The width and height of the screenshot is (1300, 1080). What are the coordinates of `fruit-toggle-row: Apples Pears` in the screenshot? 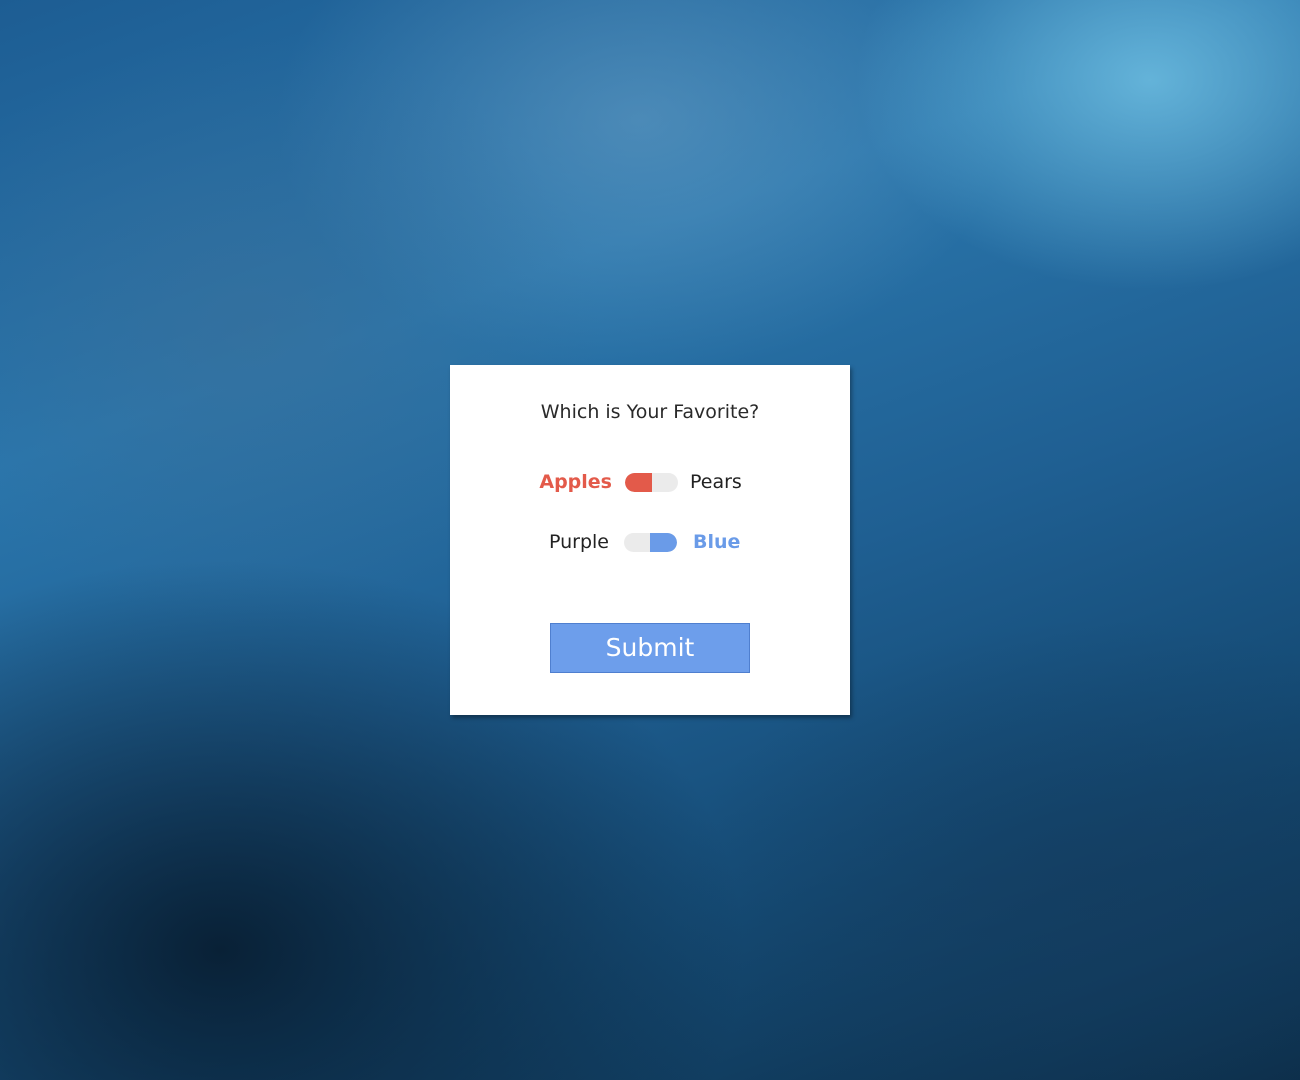 It's located at (650, 482).